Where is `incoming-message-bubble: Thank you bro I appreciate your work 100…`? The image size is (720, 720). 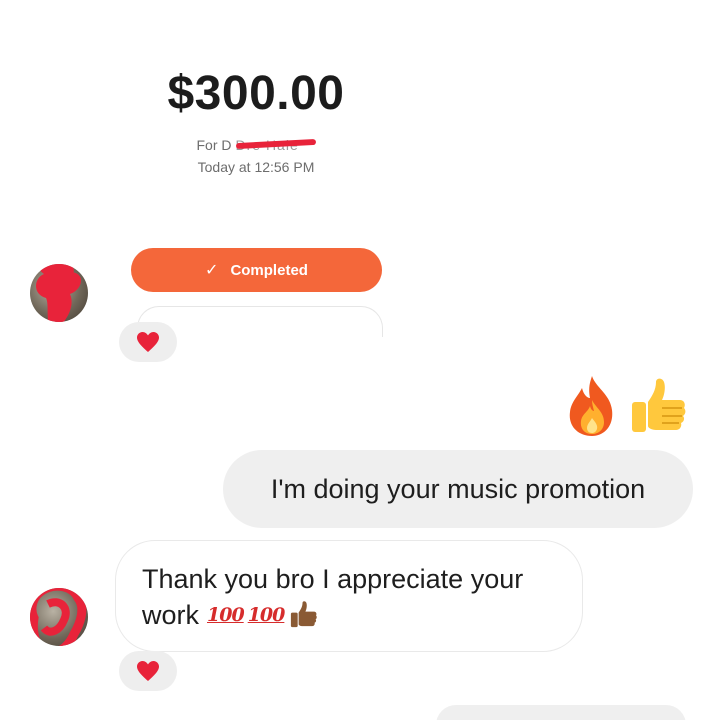 incoming-message-bubble: Thank you bro I appreciate your work 100… is located at coordinates (349, 596).